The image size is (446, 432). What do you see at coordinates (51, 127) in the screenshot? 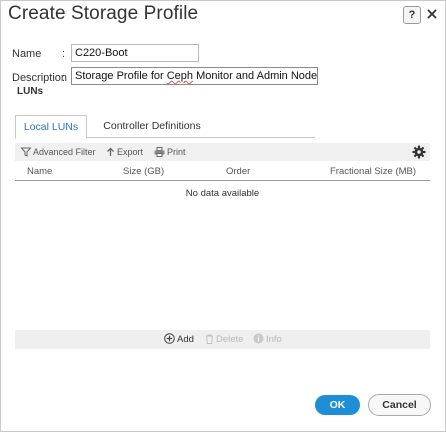
I see `tab-local-luns: Local LUNs` at bounding box center [51, 127].